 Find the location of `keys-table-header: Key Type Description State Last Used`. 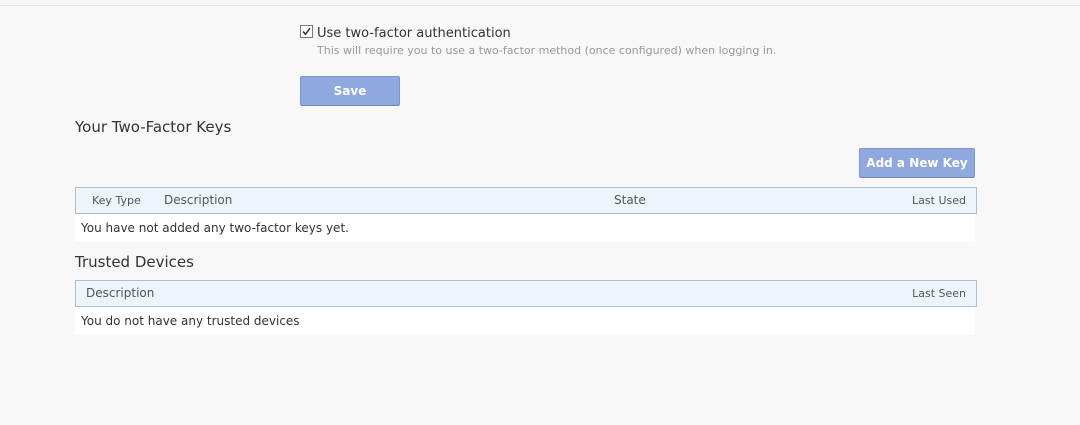

keys-table-header: Key Type Description State Last Used is located at coordinates (526, 200).